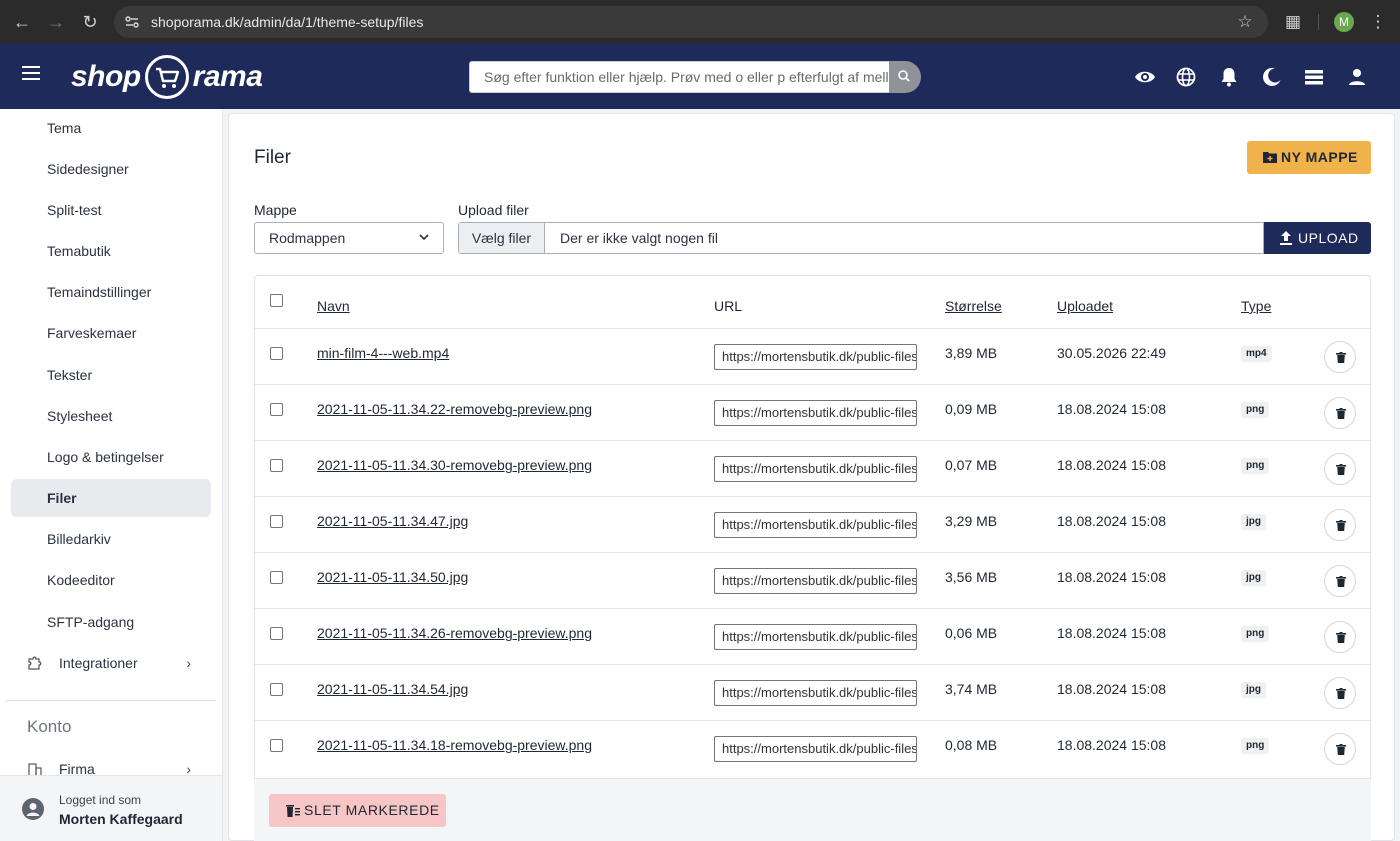  I want to click on column-header-type: Type, so click(1256, 306).